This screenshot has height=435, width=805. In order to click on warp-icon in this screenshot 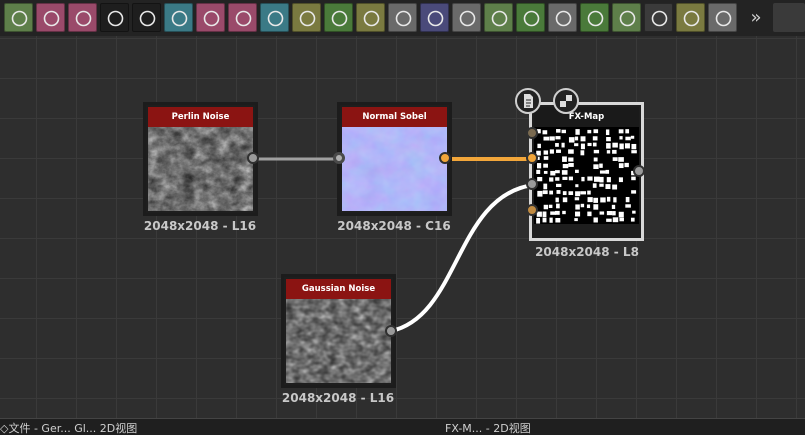, I will do `click(466, 17)`.